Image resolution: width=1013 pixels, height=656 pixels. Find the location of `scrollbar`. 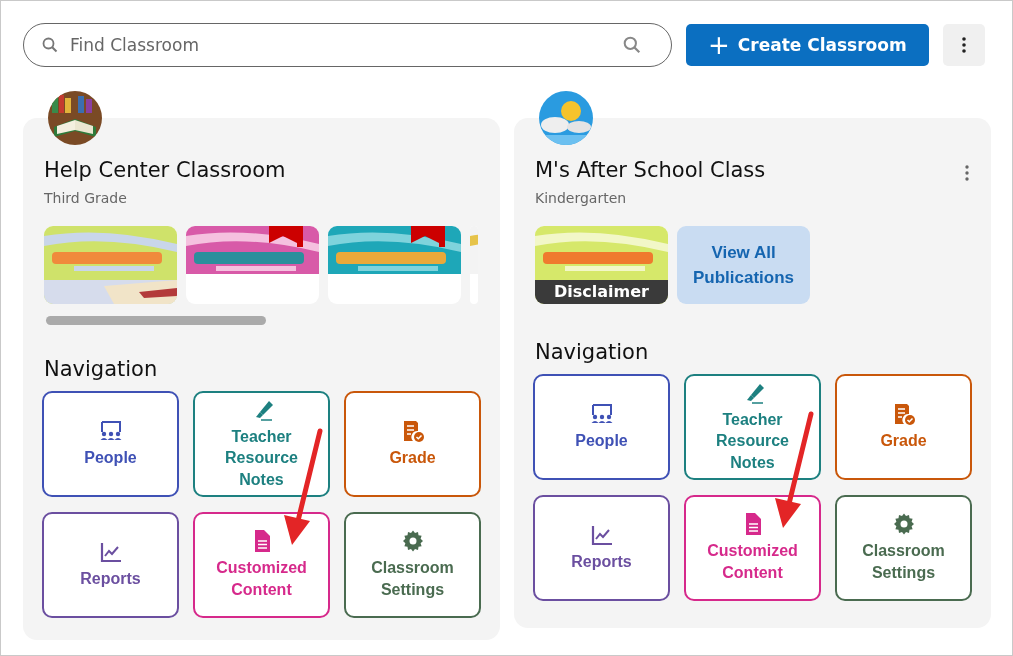

scrollbar is located at coordinates (156, 320).